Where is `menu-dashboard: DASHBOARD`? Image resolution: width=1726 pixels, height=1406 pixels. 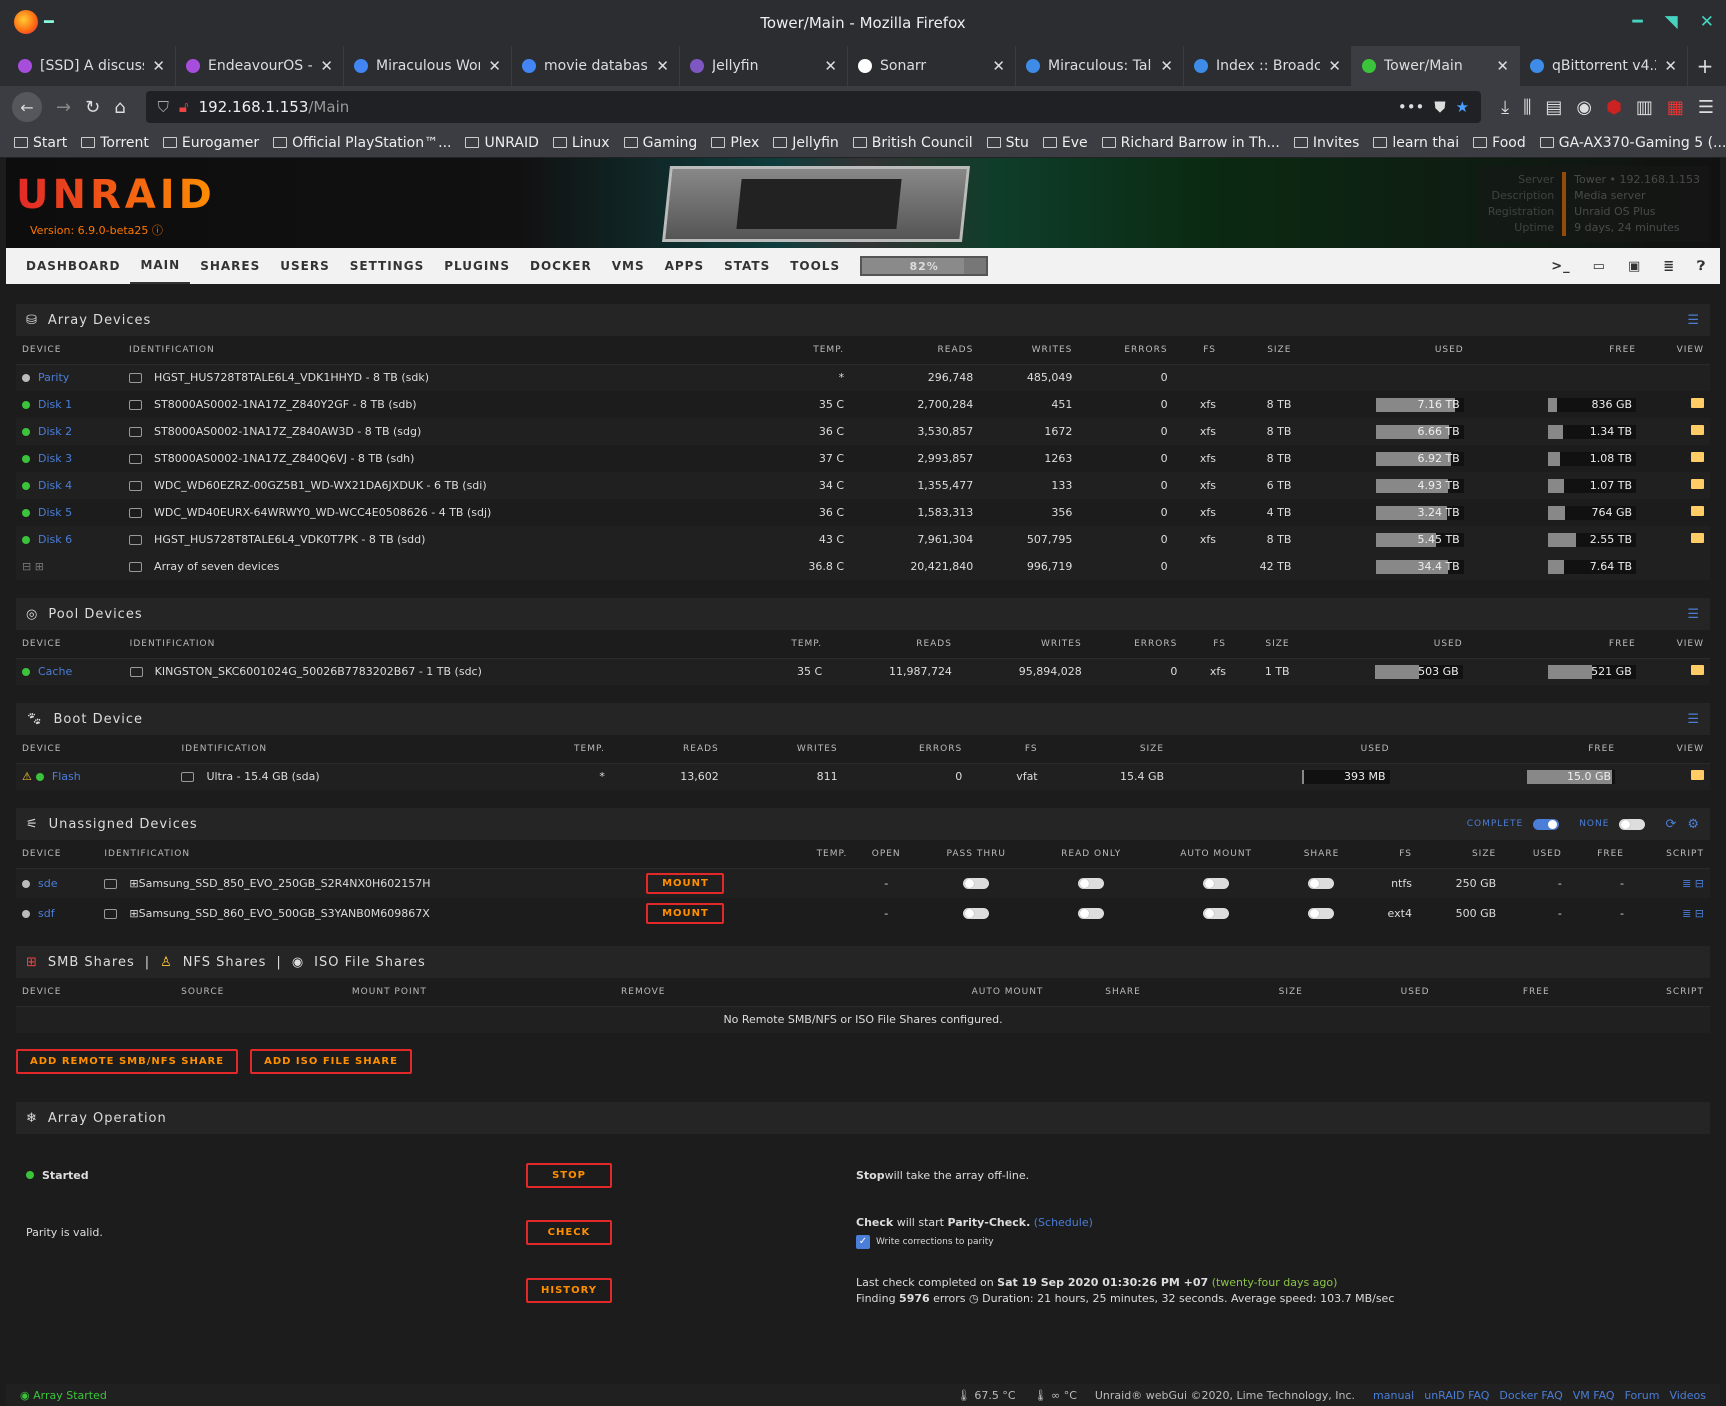
menu-dashboard: DASHBOARD is located at coordinates (73, 266).